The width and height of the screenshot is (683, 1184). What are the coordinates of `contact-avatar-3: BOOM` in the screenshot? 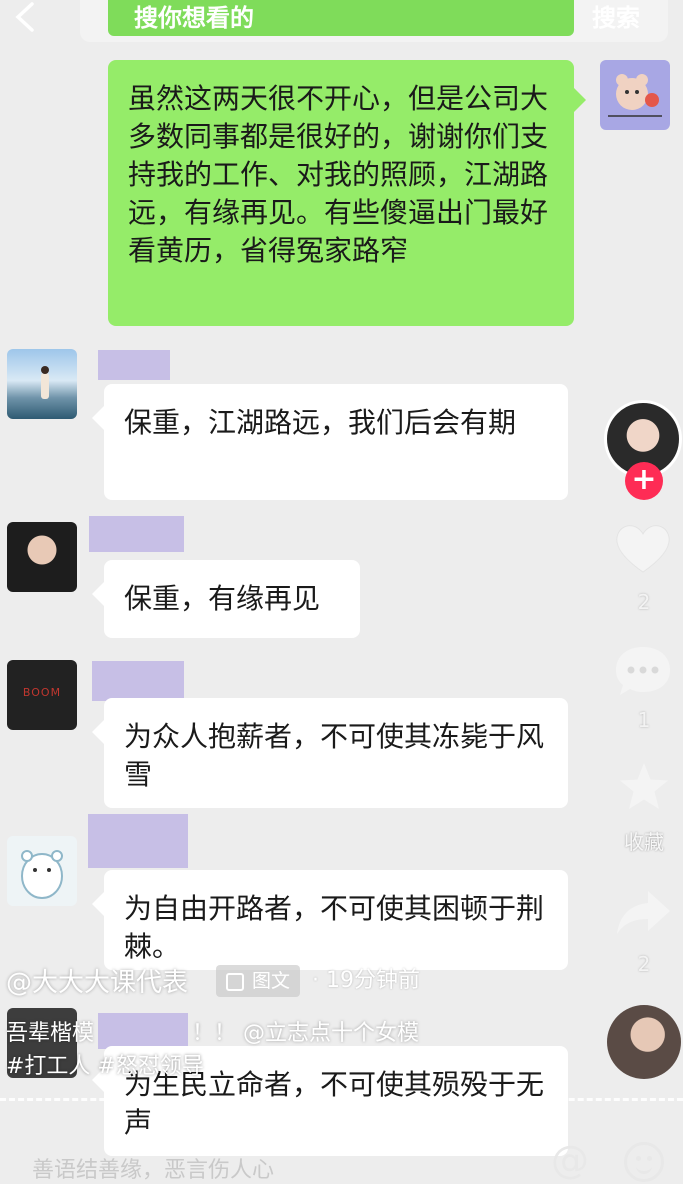 It's located at (42, 695).